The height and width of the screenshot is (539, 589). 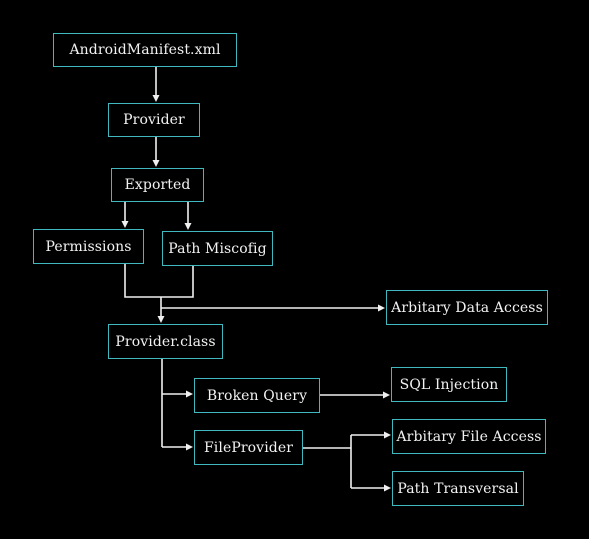 I want to click on edge-exported-permissions, so click(x=125, y=214).